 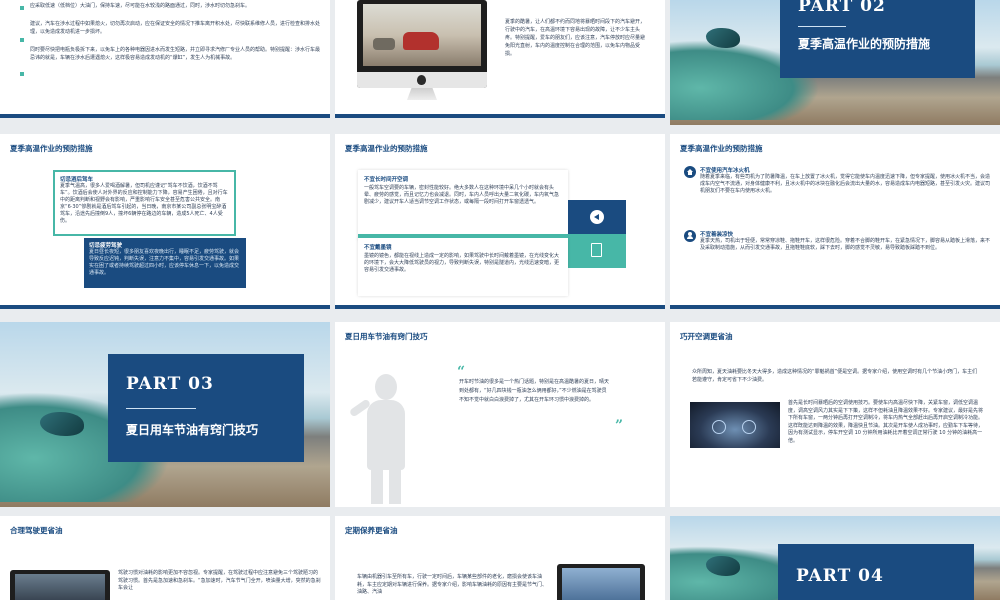 I want to click on part-number: PART 02, so click(x=842, y=8).